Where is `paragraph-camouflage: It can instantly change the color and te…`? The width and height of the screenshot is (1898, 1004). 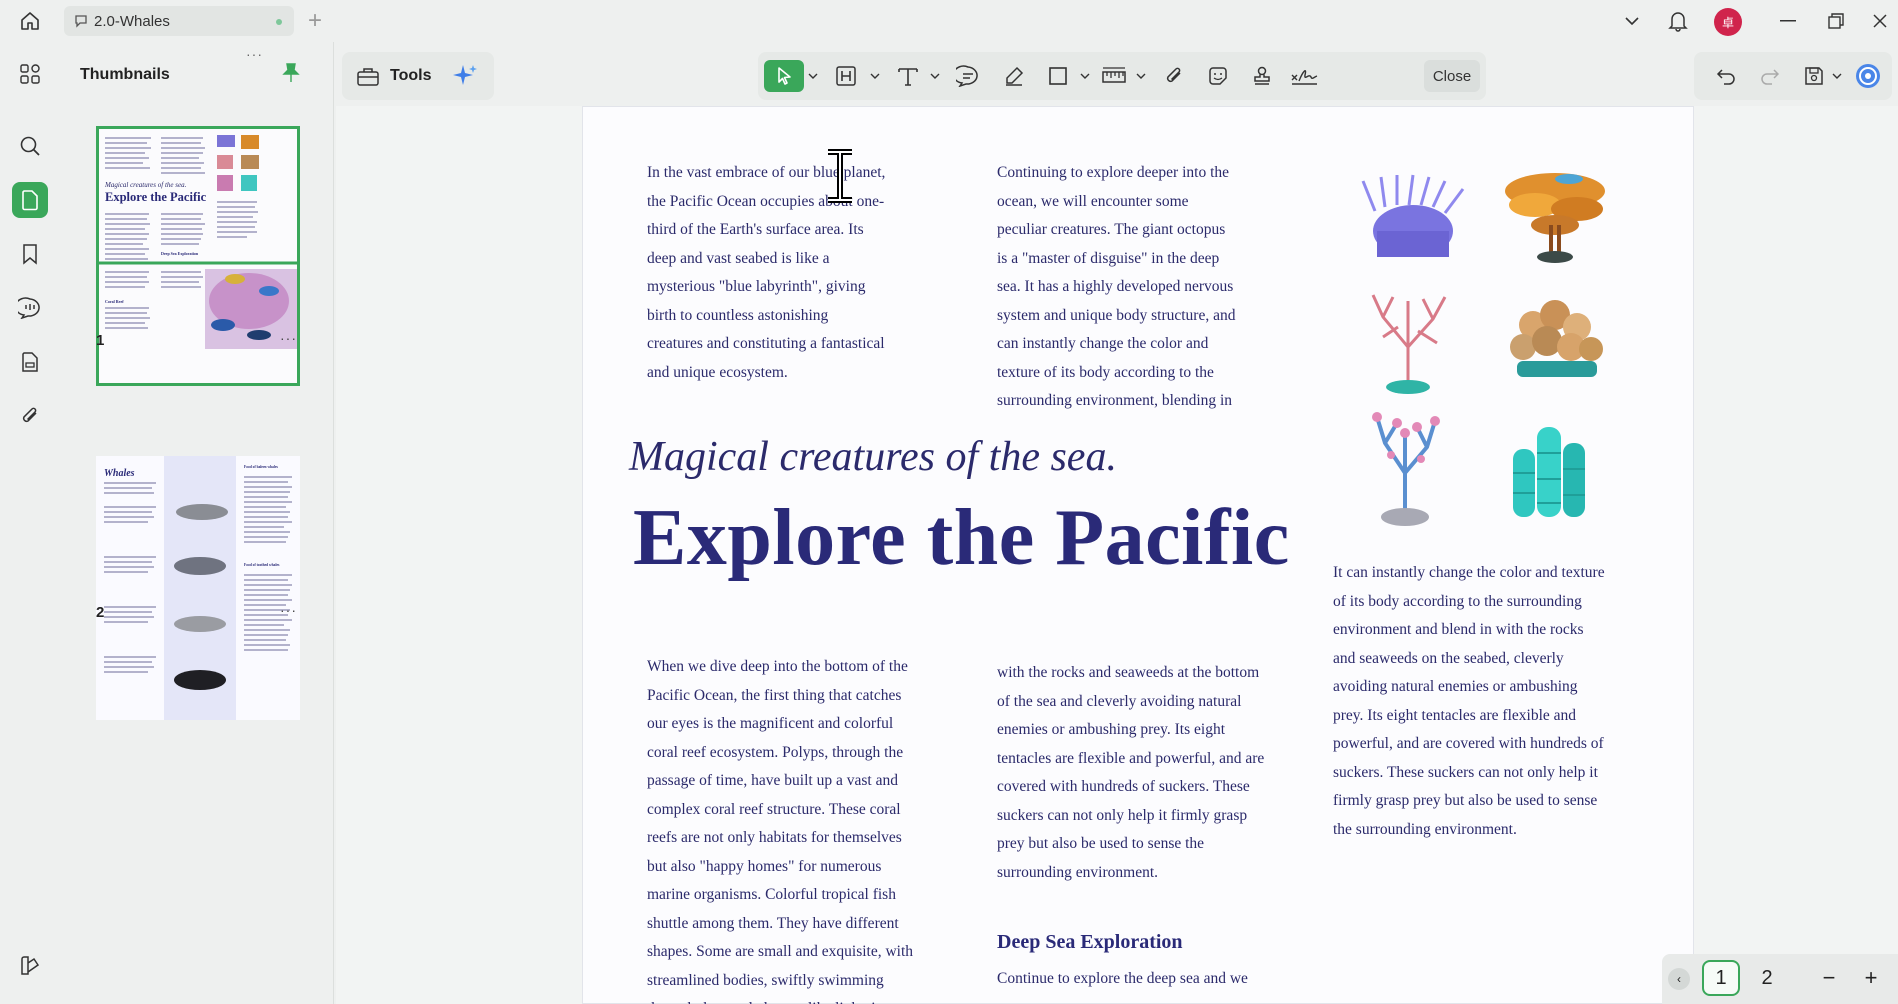
paragraph-camouflage: It can instantly change the color and te… is located at coordinates (1469, 701).